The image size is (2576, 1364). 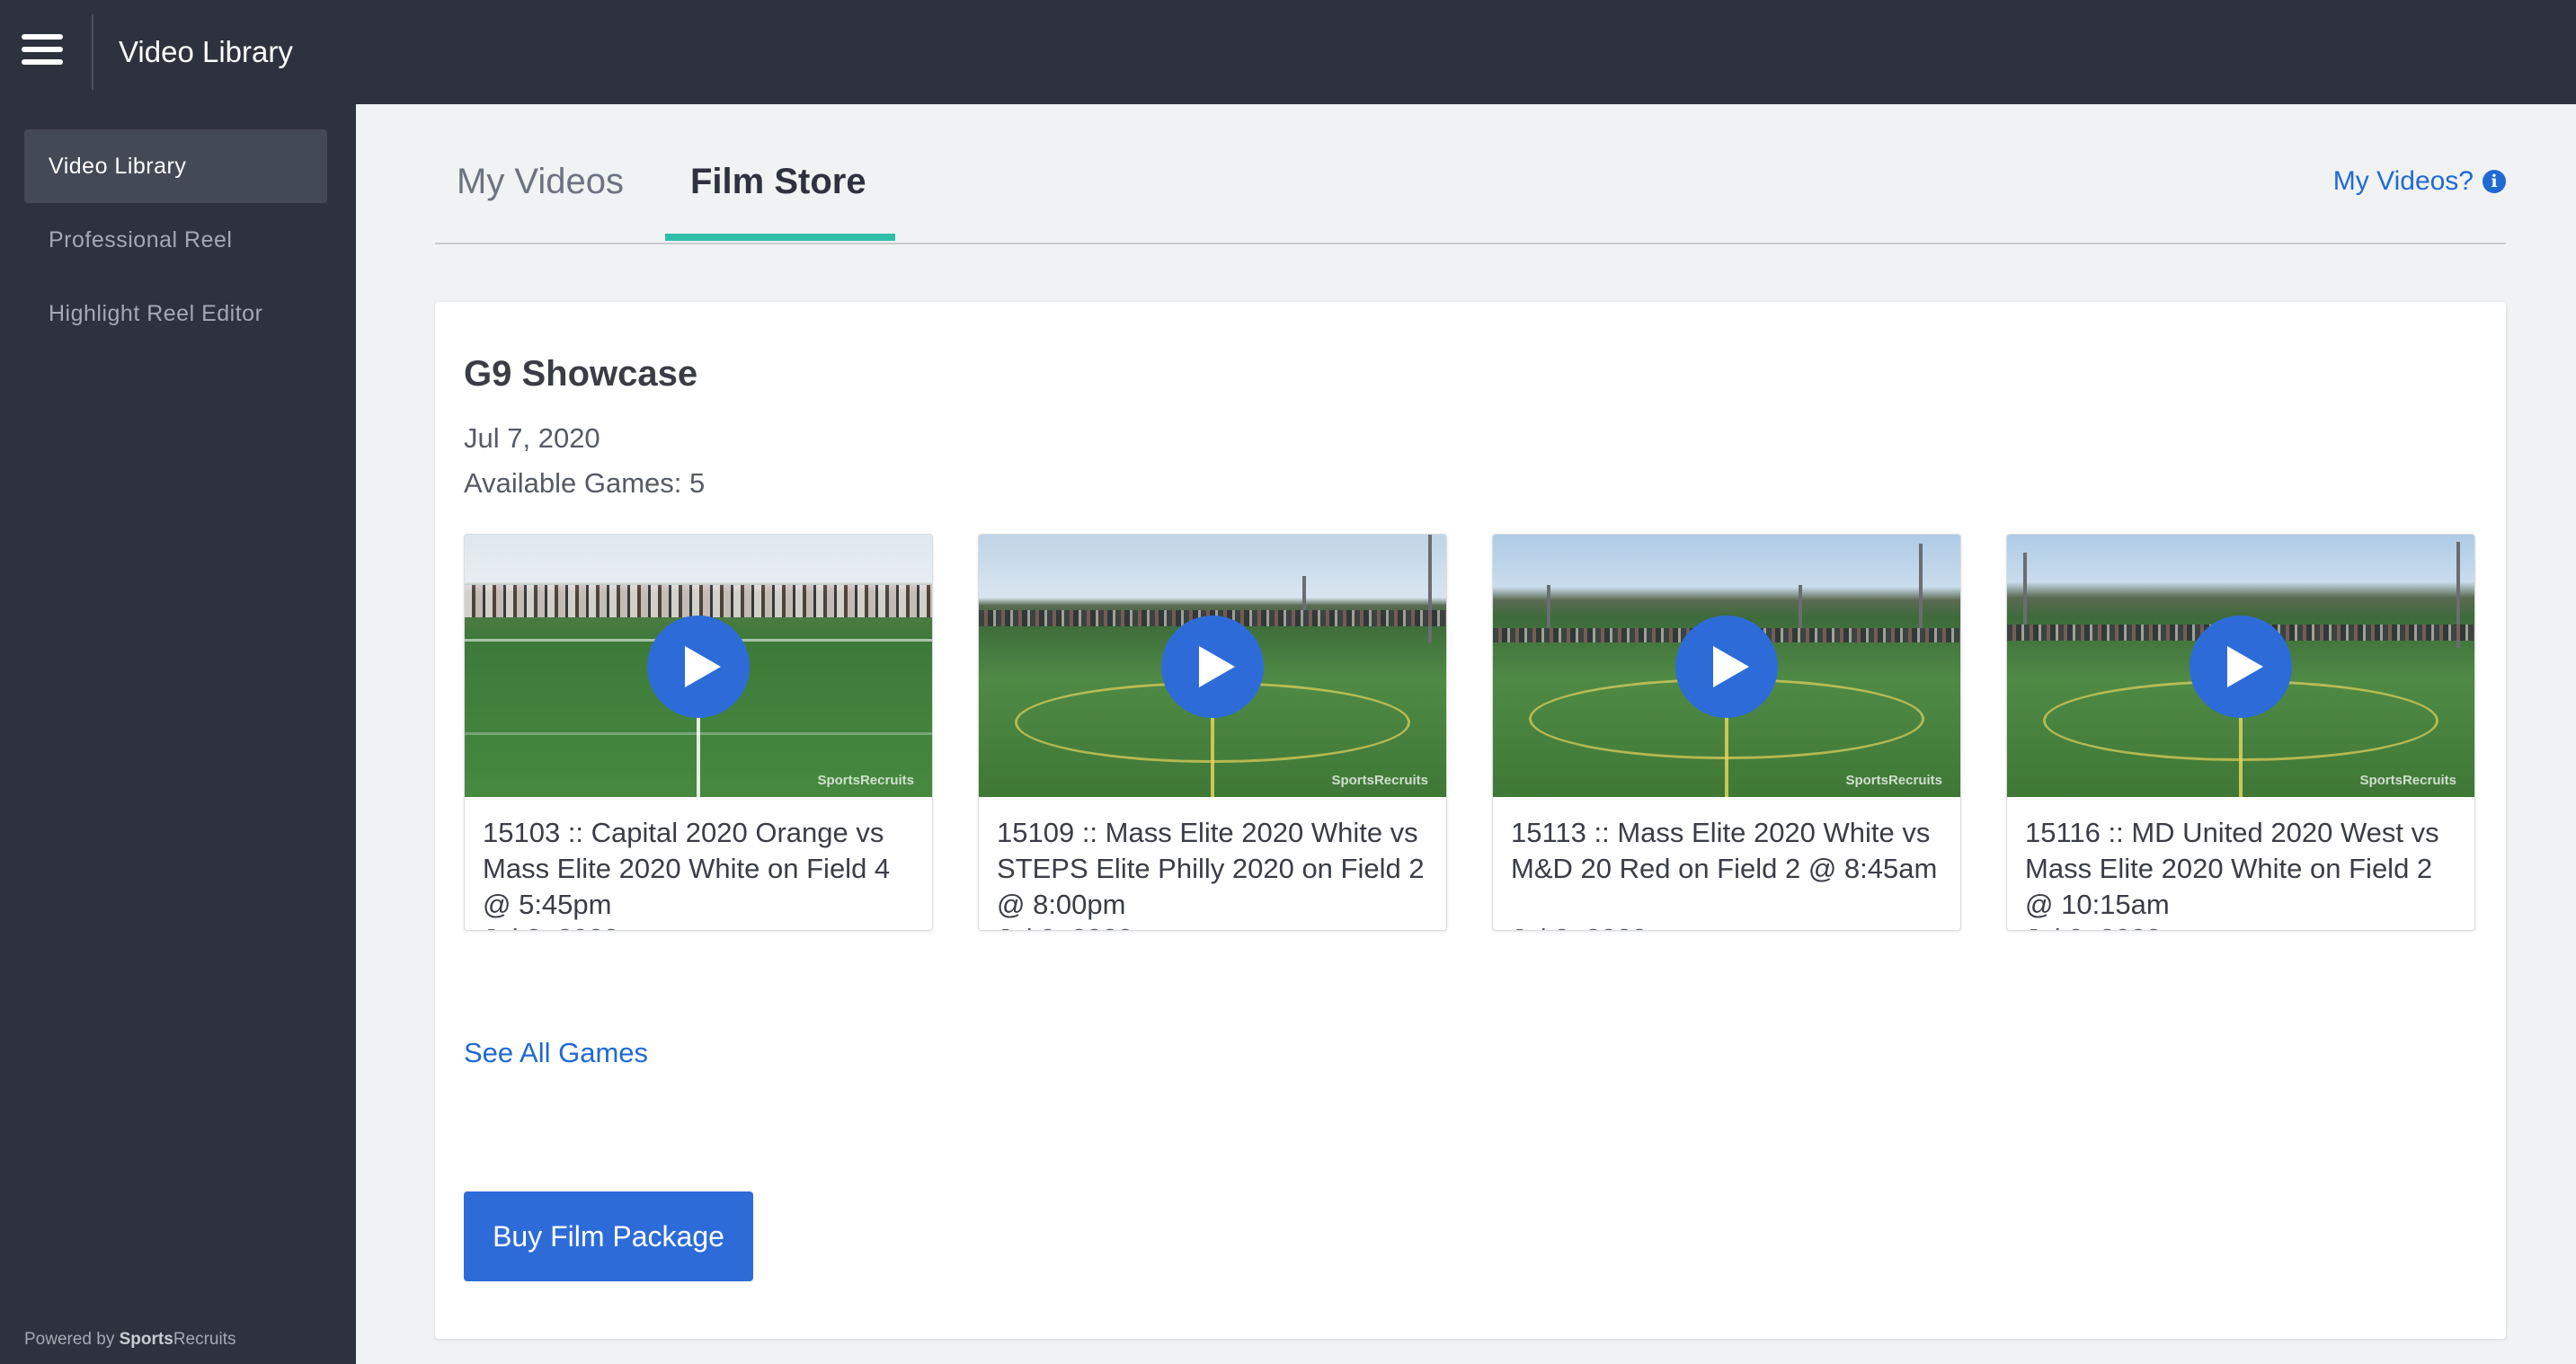 What do you see at coordinates (556, 1053) in the screenshot?
I see `see-all-games-link: See All Games` at bounding box center [556, 1053].